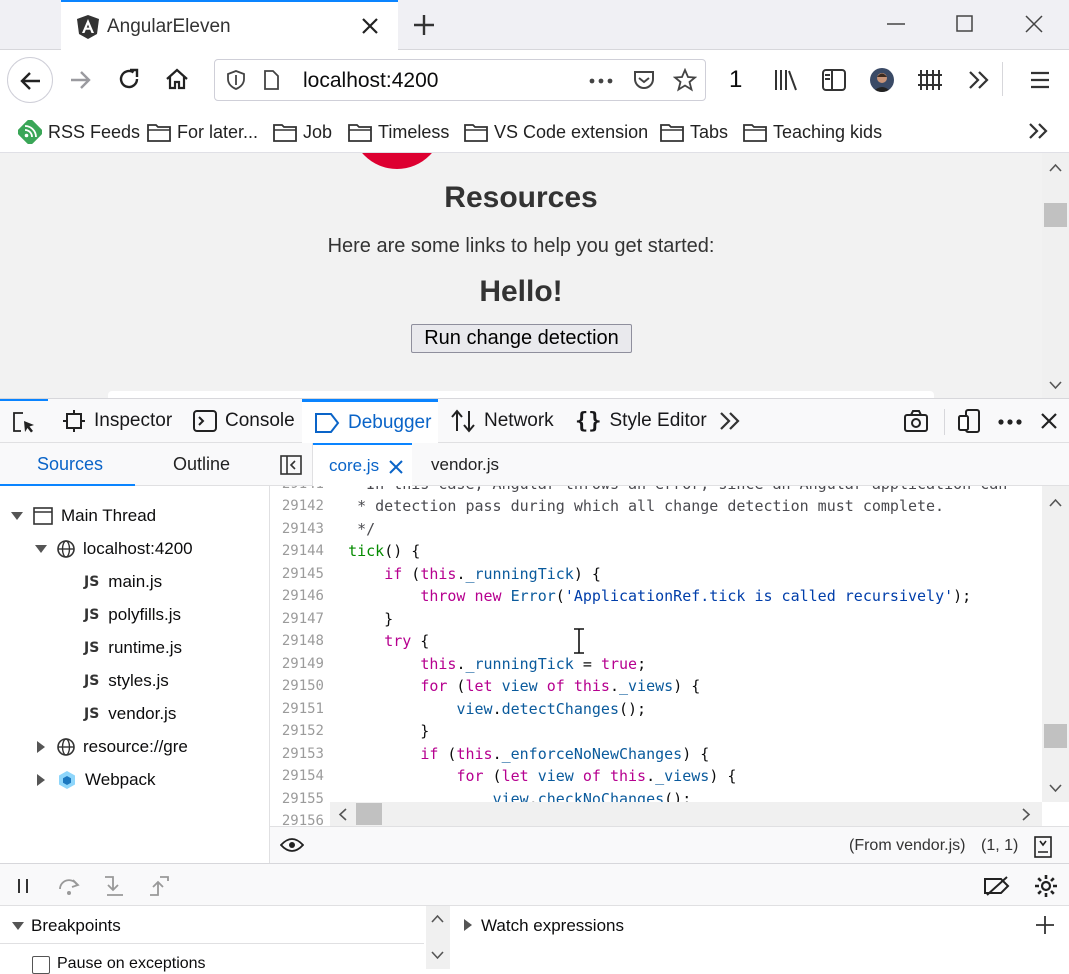 Image resolution: width=1069 pixels, height=974 pixels. What do you see at coordinates (70, 464) in the screenshot?
I see `tab-sources: Sources` at bounding box center [70, 464].